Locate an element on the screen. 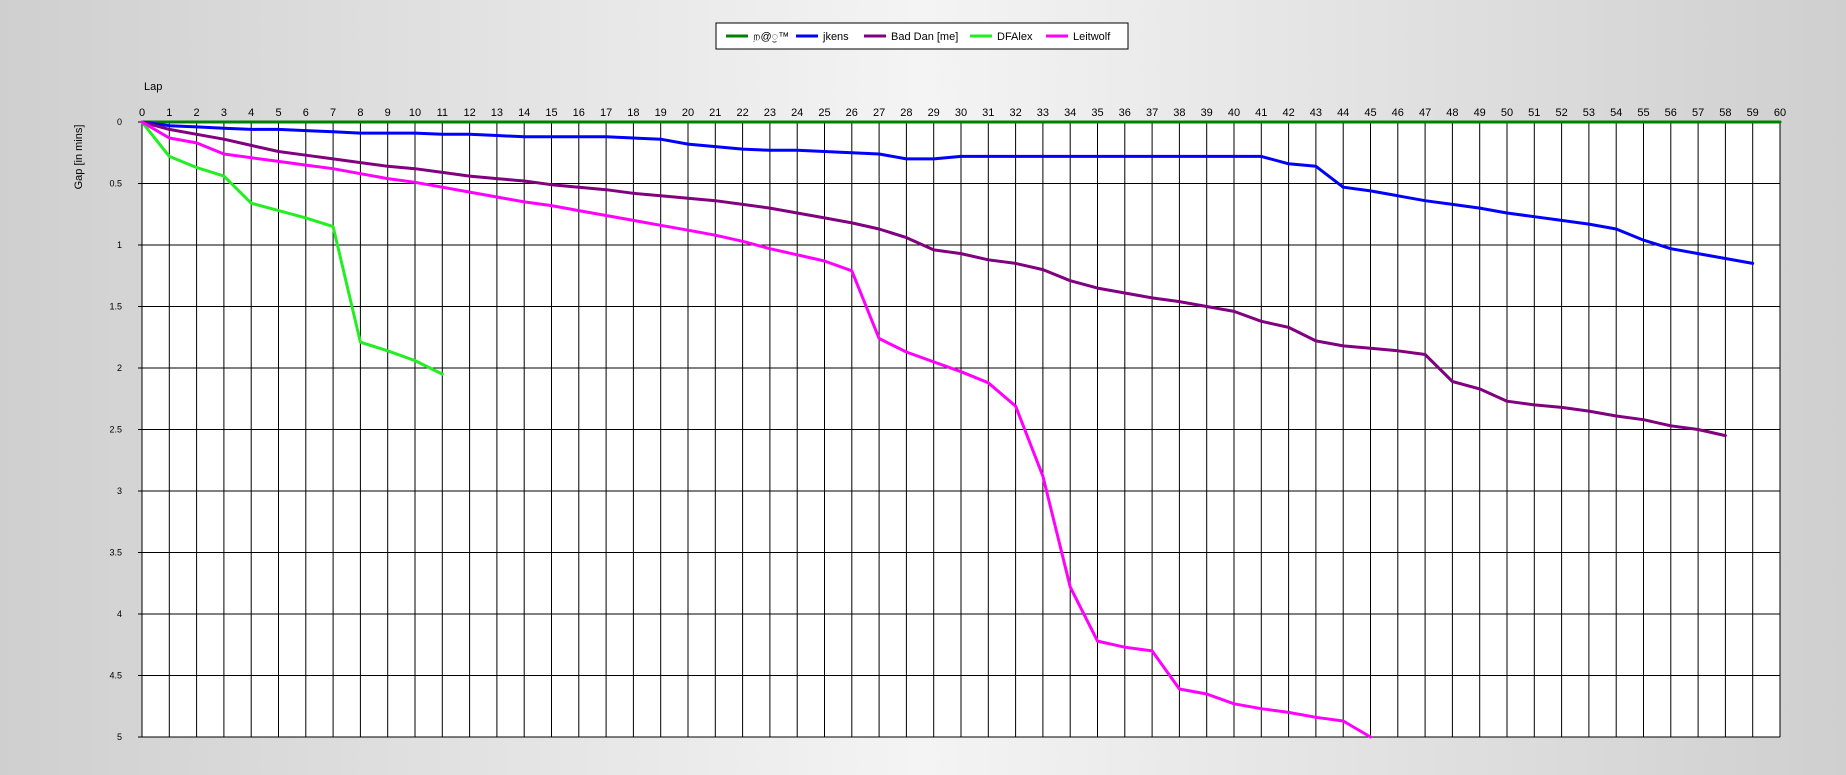 The height and width of the screenshot is (775, 1846). x-tick-label: 27 is located at coordinates (879, 113).